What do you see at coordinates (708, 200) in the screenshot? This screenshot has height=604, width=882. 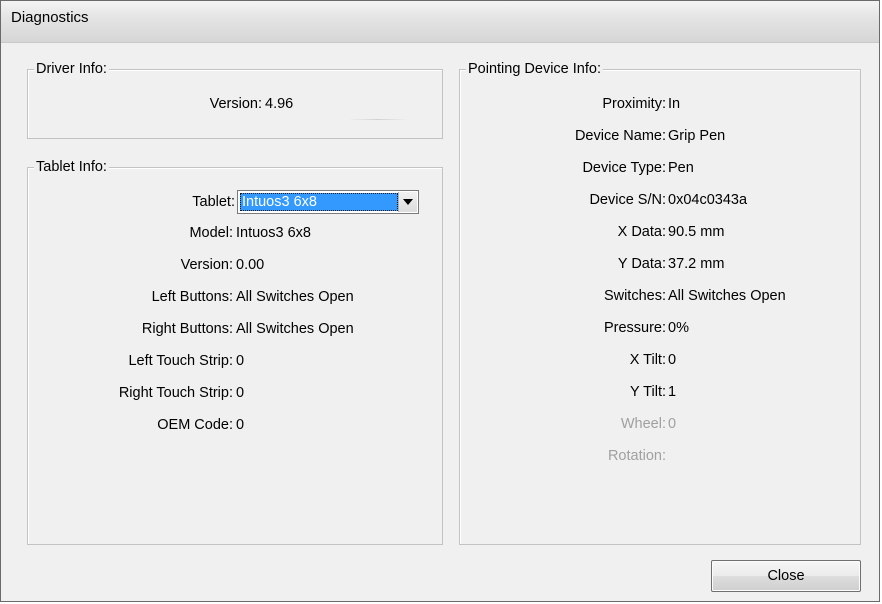 I see `pointing-info-row-value: 0x04c0343a` at bounding box center [708, 200].